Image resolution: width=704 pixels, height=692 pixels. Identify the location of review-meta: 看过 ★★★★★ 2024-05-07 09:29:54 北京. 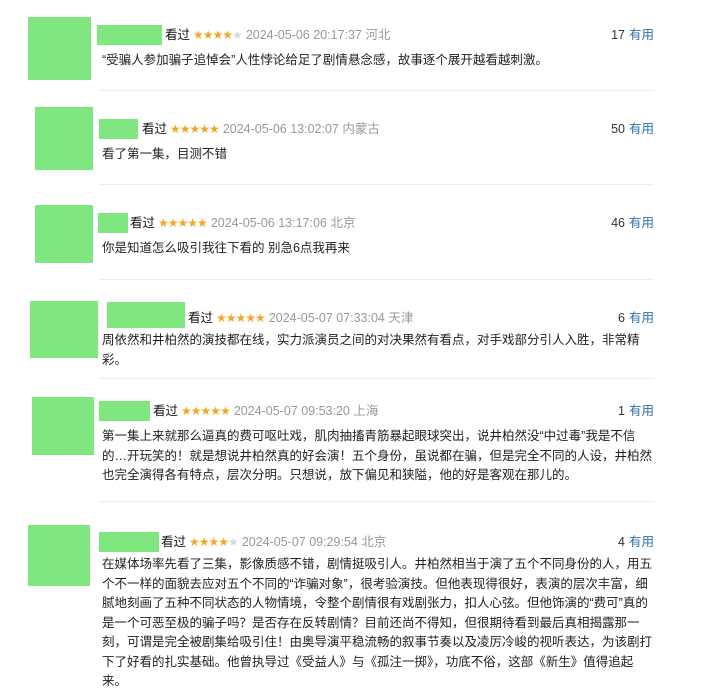
(273, 542).